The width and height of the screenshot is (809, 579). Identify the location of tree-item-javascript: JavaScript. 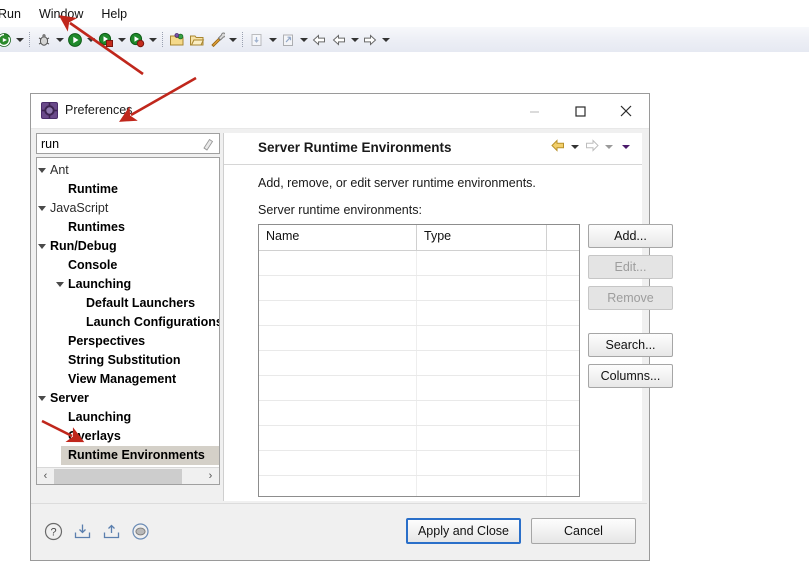
(128, 208).